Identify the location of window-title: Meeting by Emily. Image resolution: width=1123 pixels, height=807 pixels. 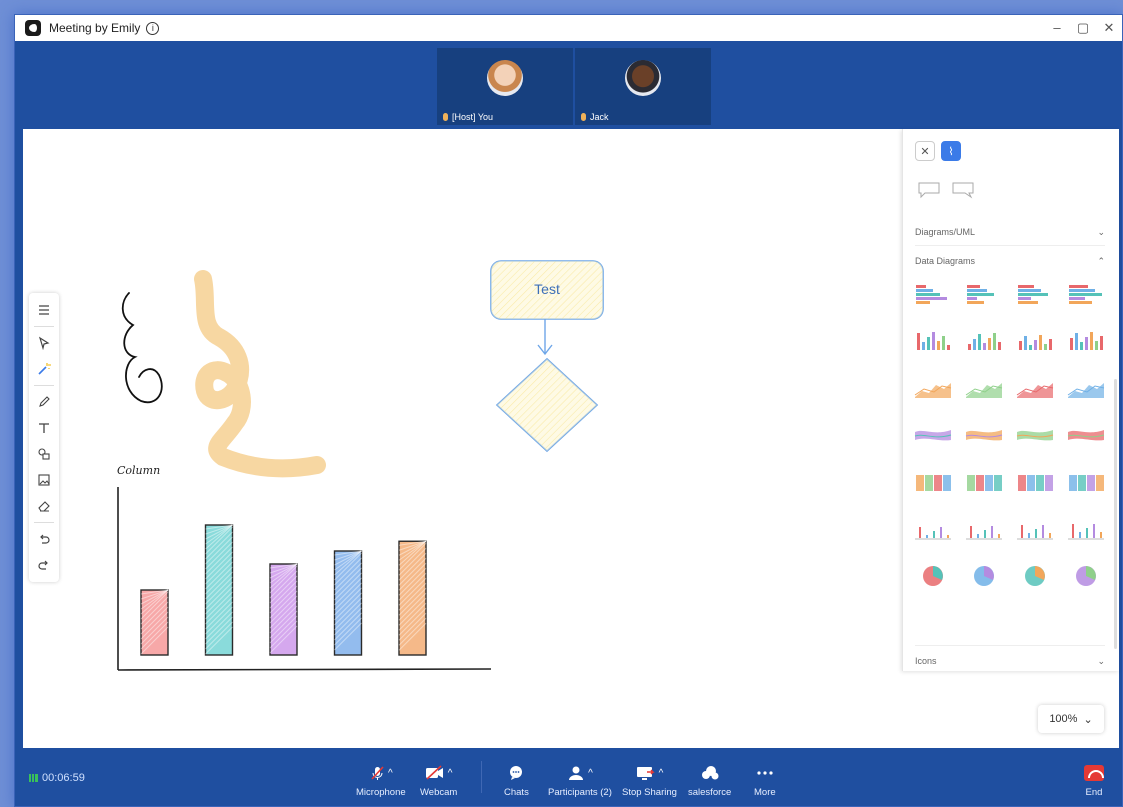
(95, 28).